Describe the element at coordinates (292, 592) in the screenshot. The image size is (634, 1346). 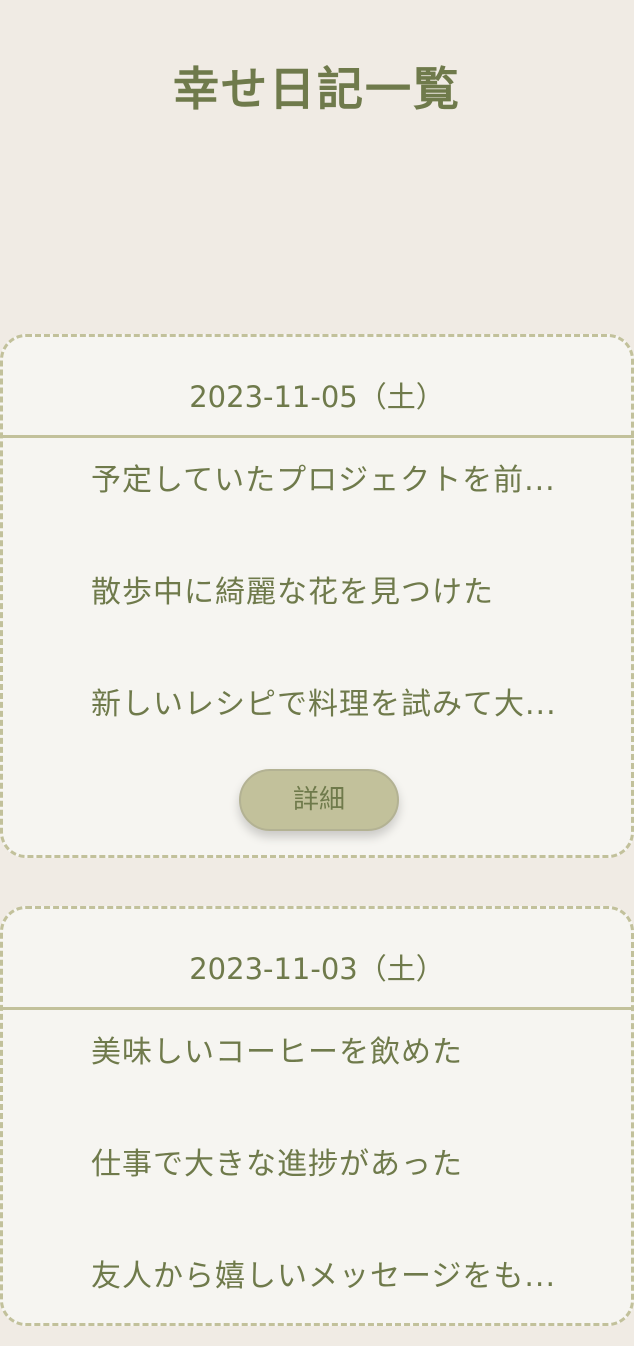
I see `list-item: 散歩中に綺麗な花を見つけた` at that location.